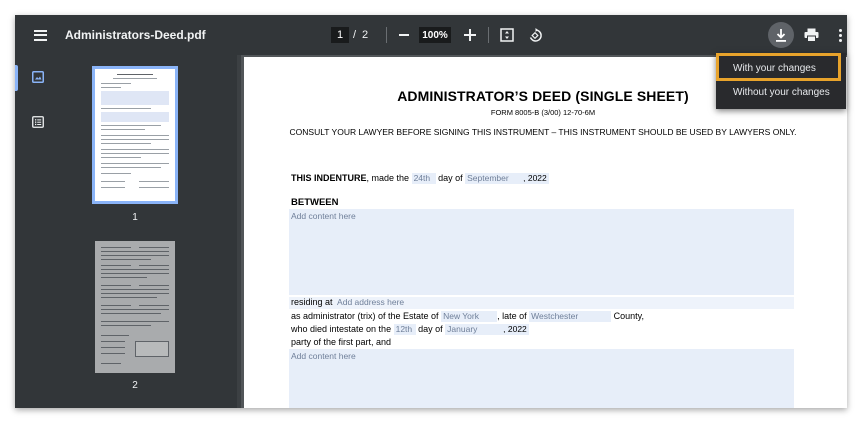 The image size is (862, 435). I want to click on rotate-icon, so click(535, 34).